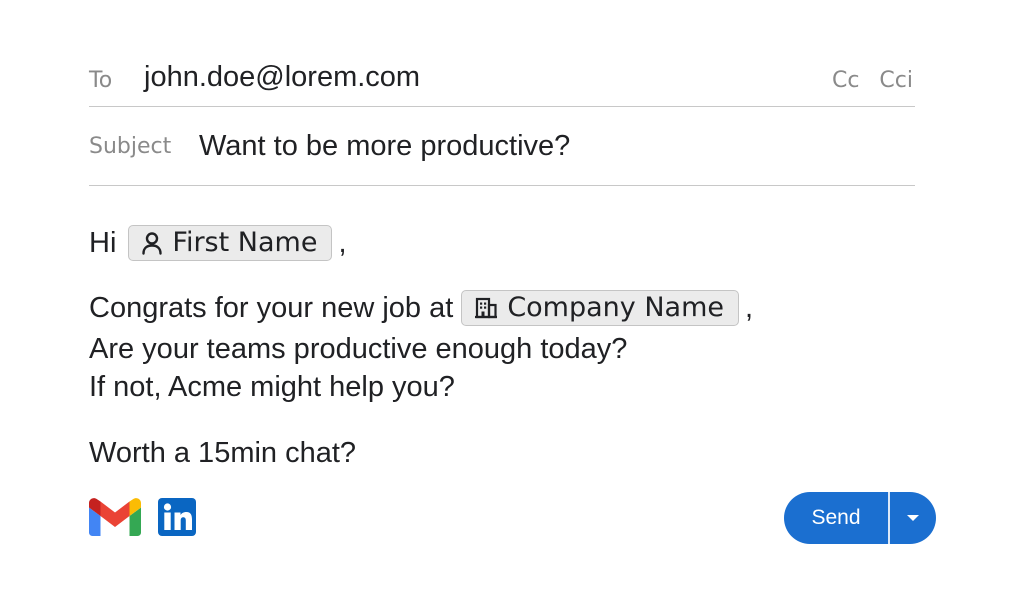 The width and height of the screenshot is (1024, 616). Describe the element at coordinates (272, 387) in the screenshot. I see `body-line-ifnot: If not, Acme might help you?` at that location.